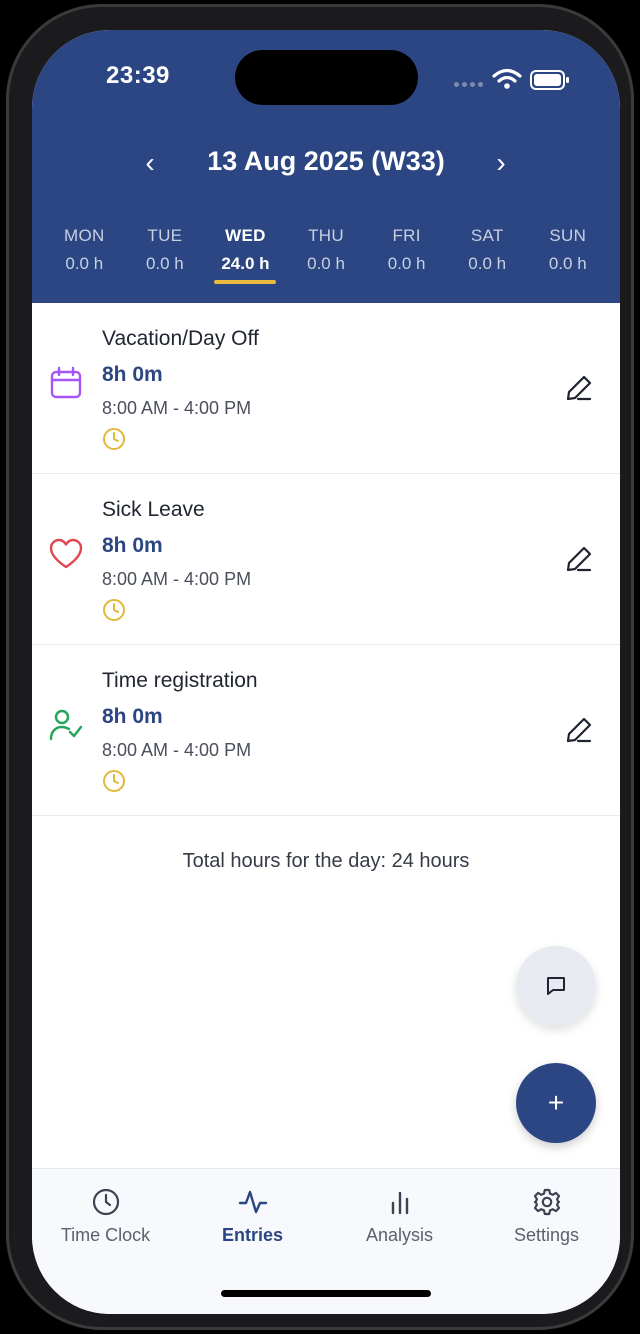  What do you see at coordinates (326, 559) in the screenshot?
I see `entry-sick-leave: Sick Leave 8h 0m 8:00 AM - 4:00 PM` at bounding box center [326, 559].